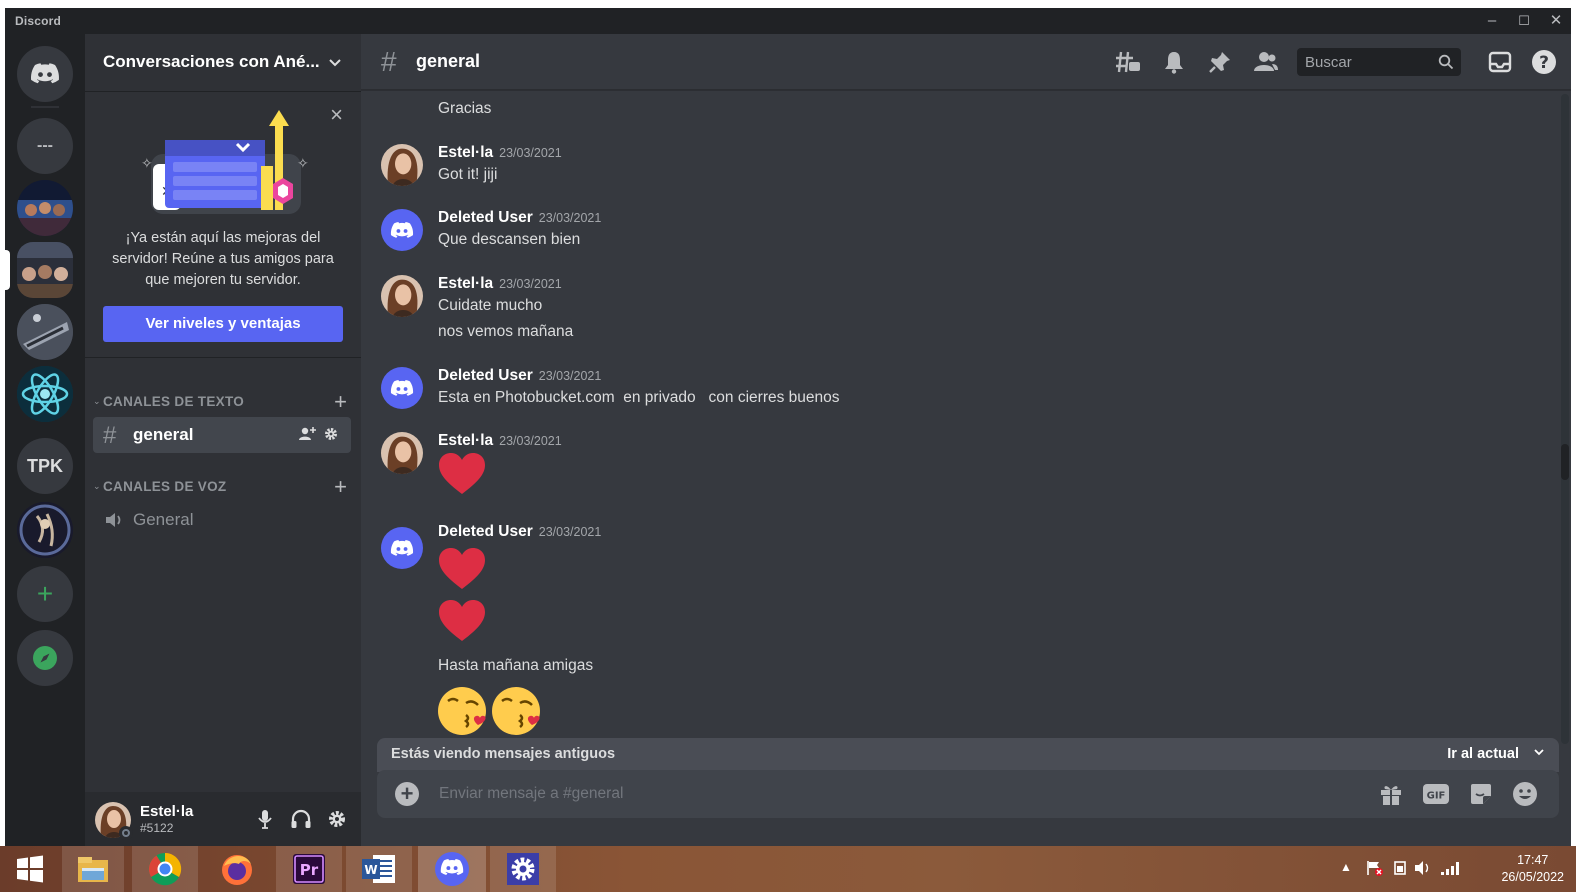  I want to click on scrollbar-thumb, so click(1565, 462).